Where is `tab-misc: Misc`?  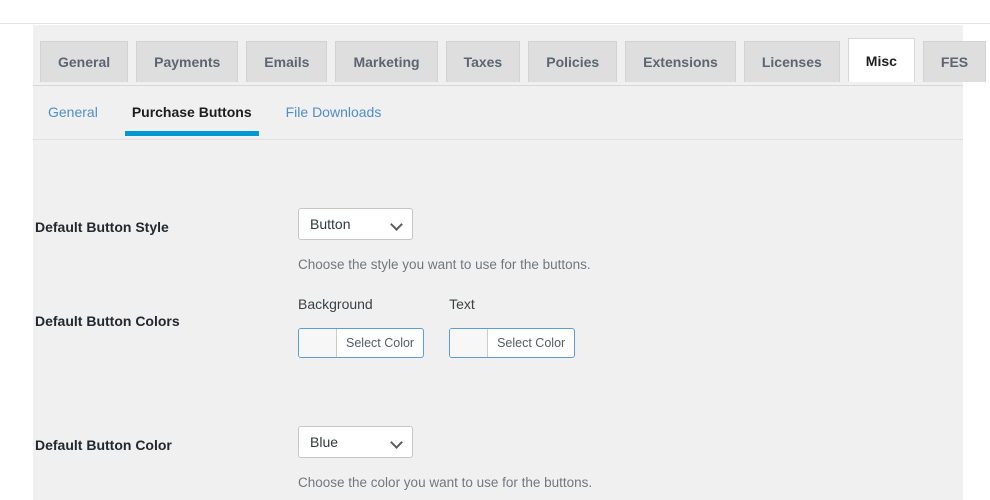 tab-misc: Misc is located at coordinates (881, 60).